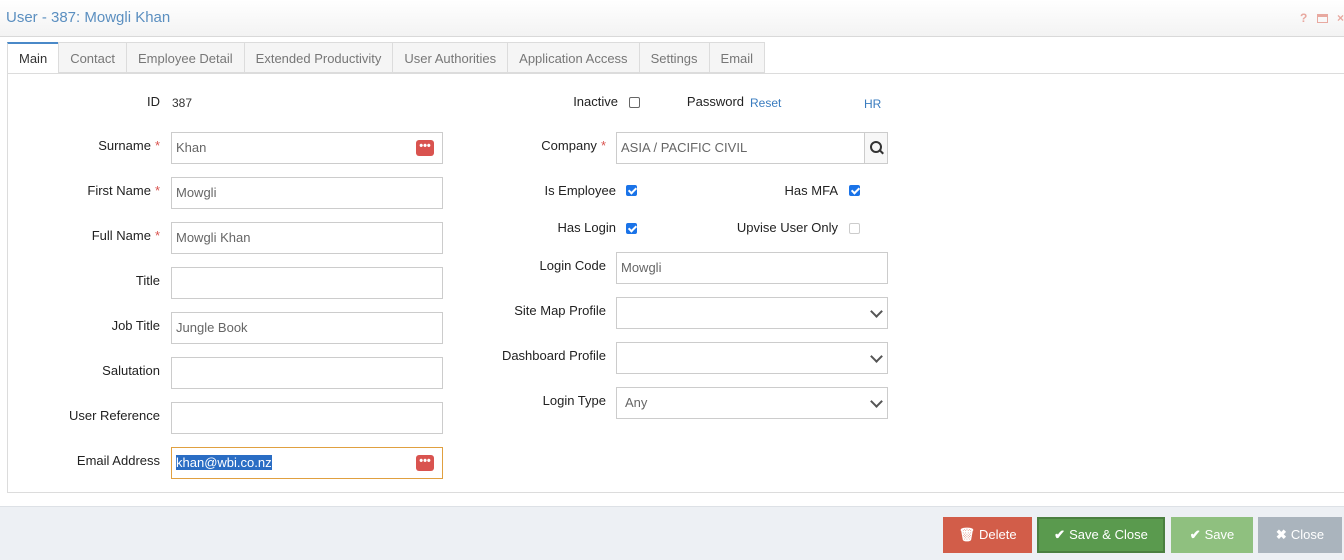 This screenshot has width=1344, height=560. Describe the element at coordinates (33, 58) in the screenshot. I see `tab-main: Main` at that location.